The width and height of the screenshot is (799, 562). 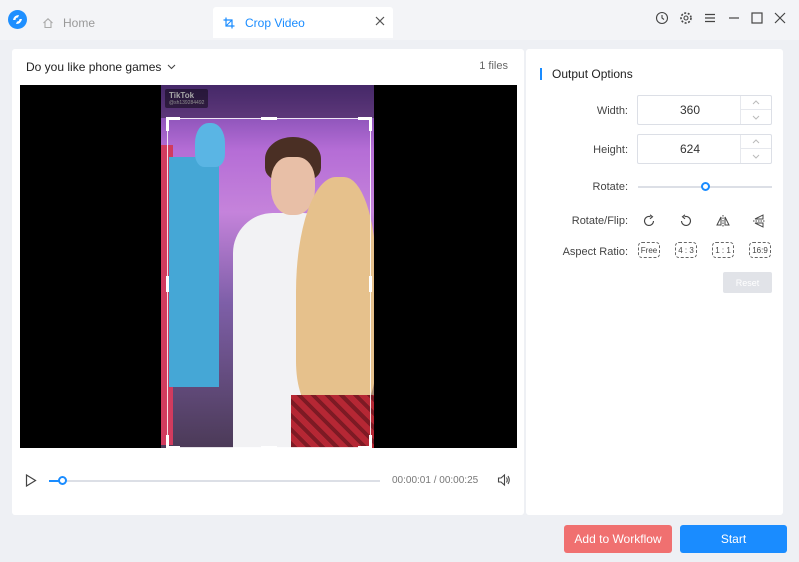 I want to click on tab-close-icon, so click(x=380, y=21).